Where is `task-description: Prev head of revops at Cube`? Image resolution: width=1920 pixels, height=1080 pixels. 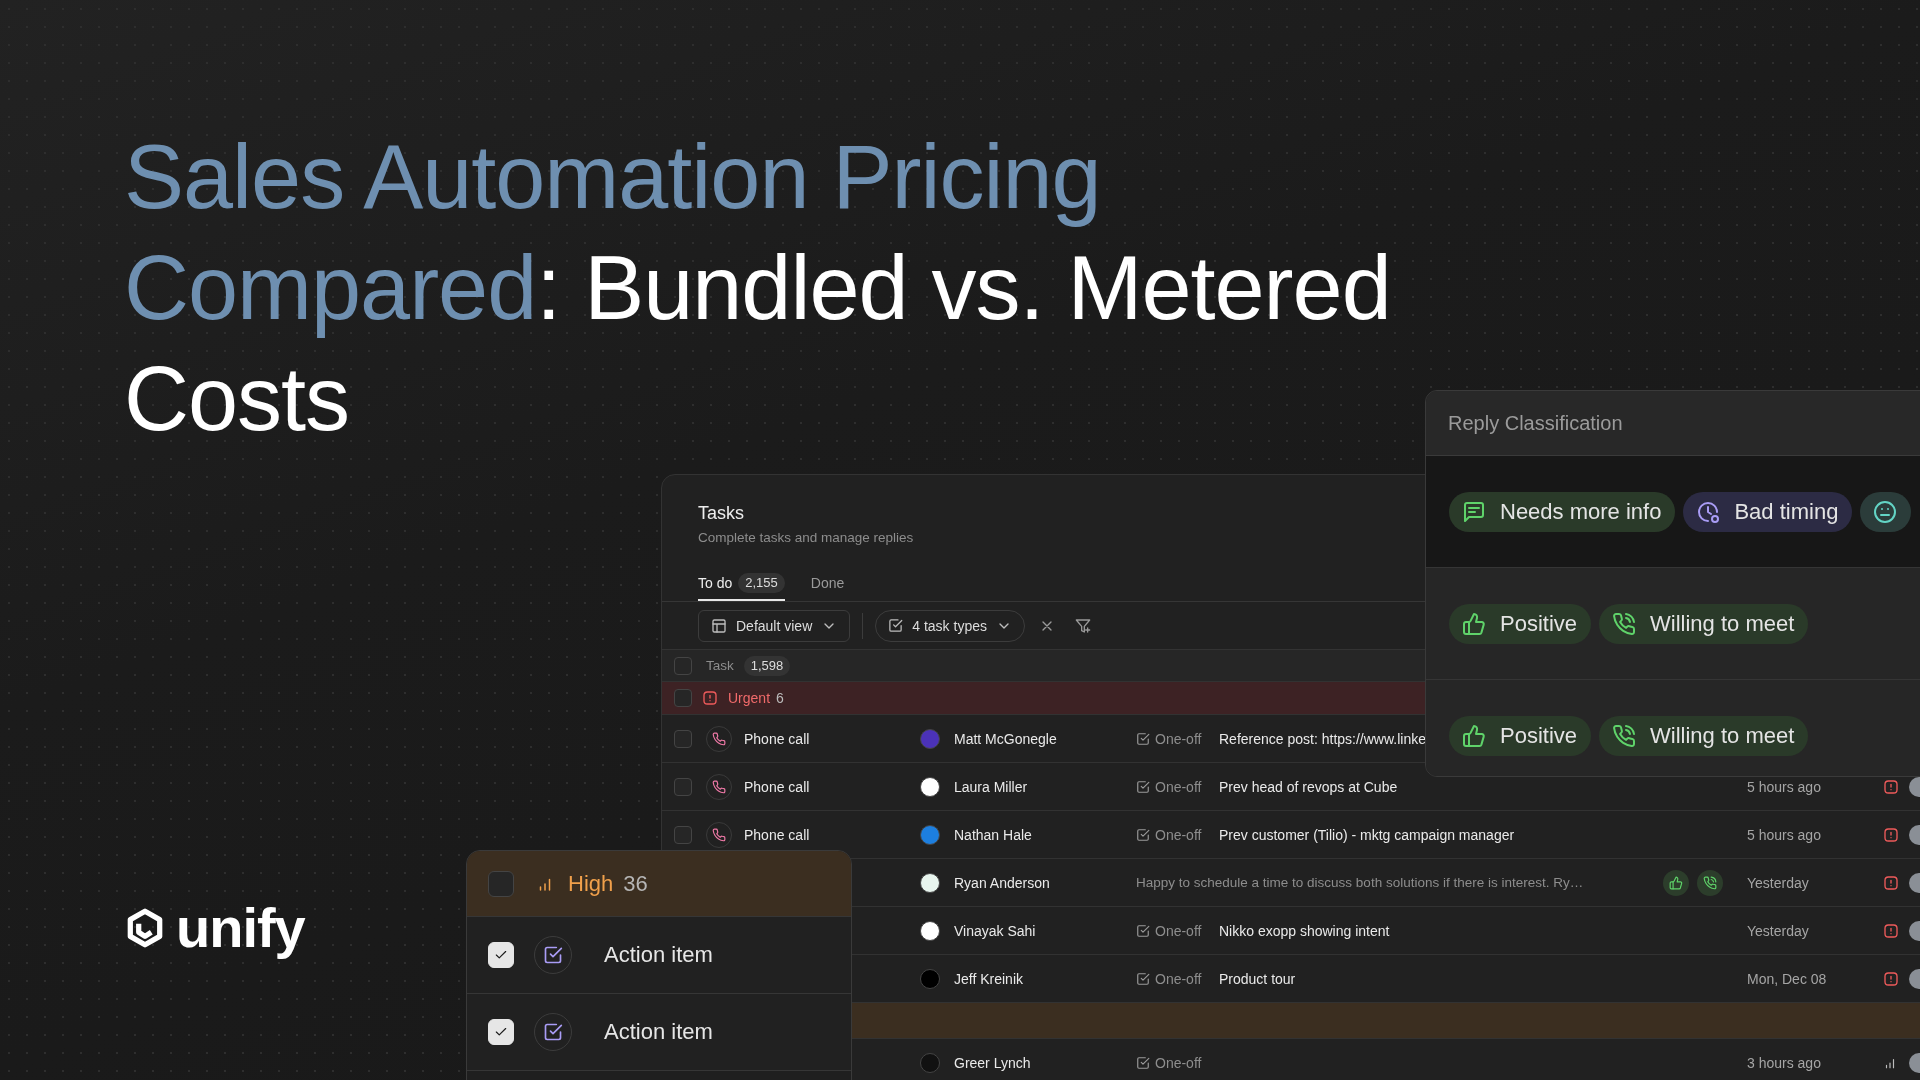 task-description: Prev head of revops at Cube is located at coordinates (1308, 786).